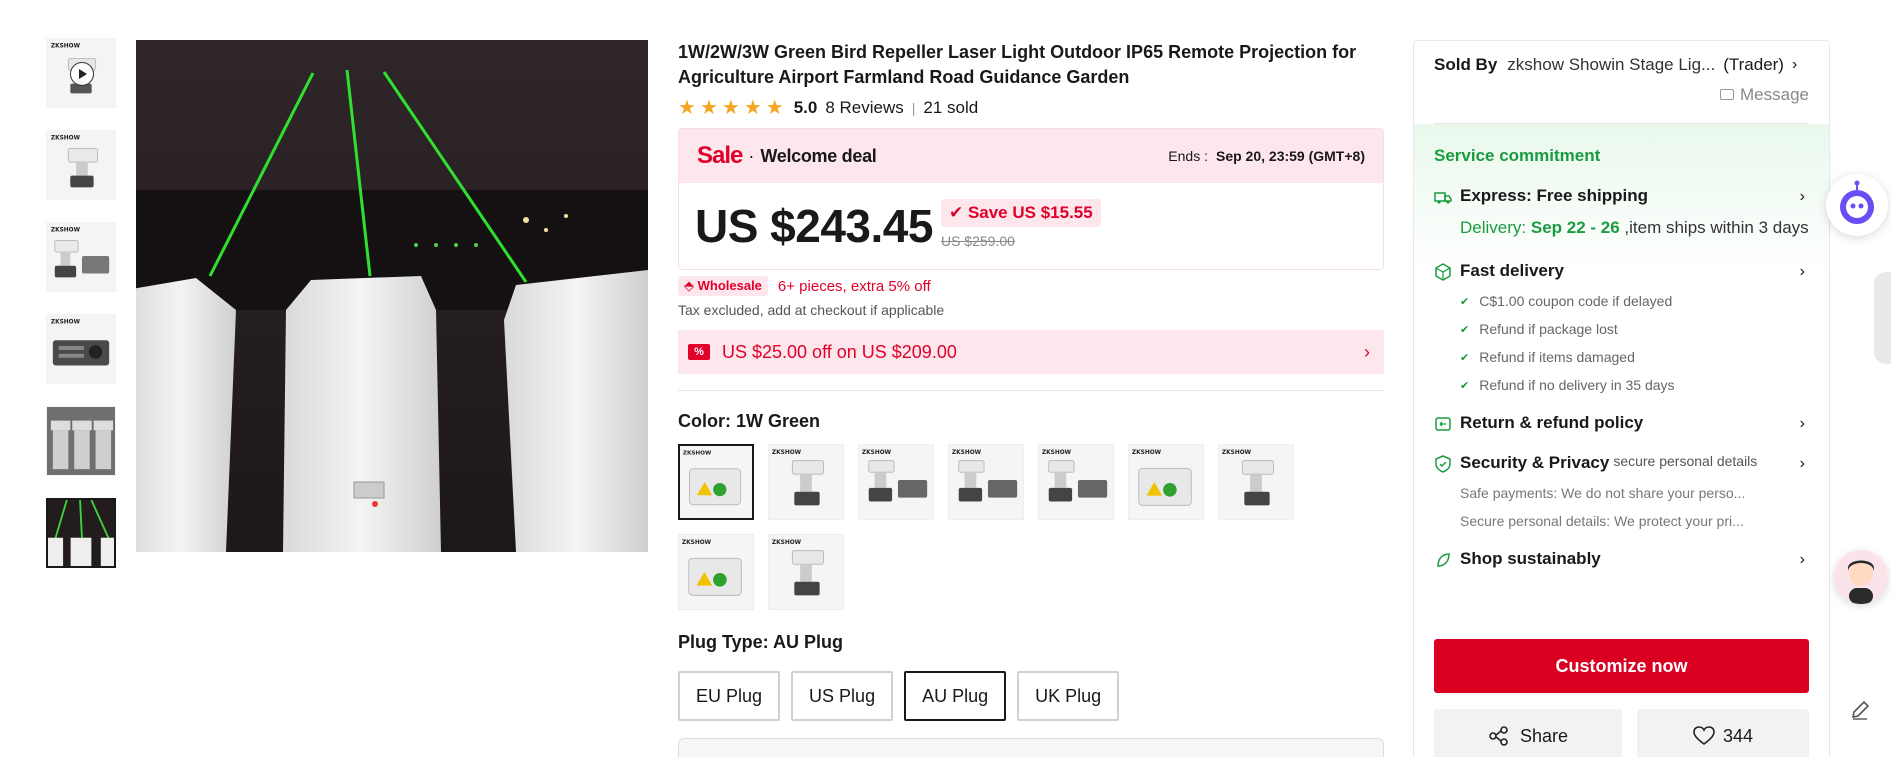  I want to click on rating-score: 5.0, so click(805, 107).